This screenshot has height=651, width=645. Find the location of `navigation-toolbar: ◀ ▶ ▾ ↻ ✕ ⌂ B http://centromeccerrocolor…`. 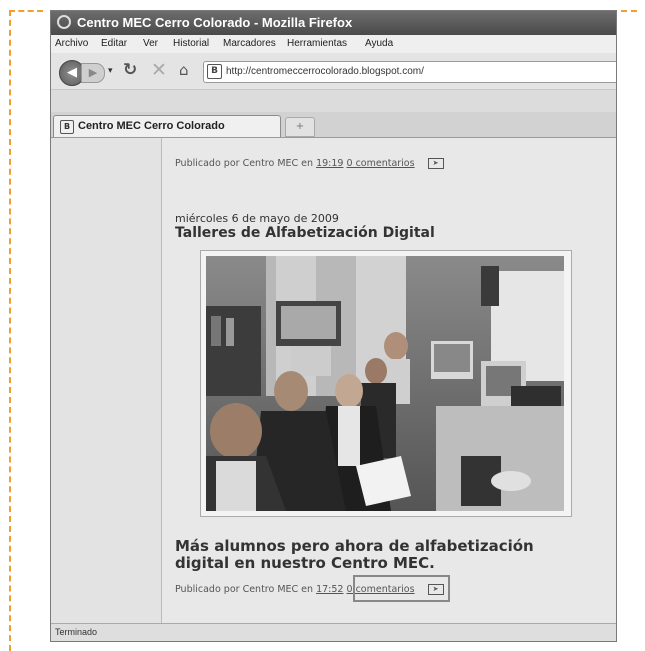

navigation-toolbar: ◀ ▶ ▾ ↻ ✕ ⌂ B http://centromeccerrocolor… is located at coordinates (333, 71).